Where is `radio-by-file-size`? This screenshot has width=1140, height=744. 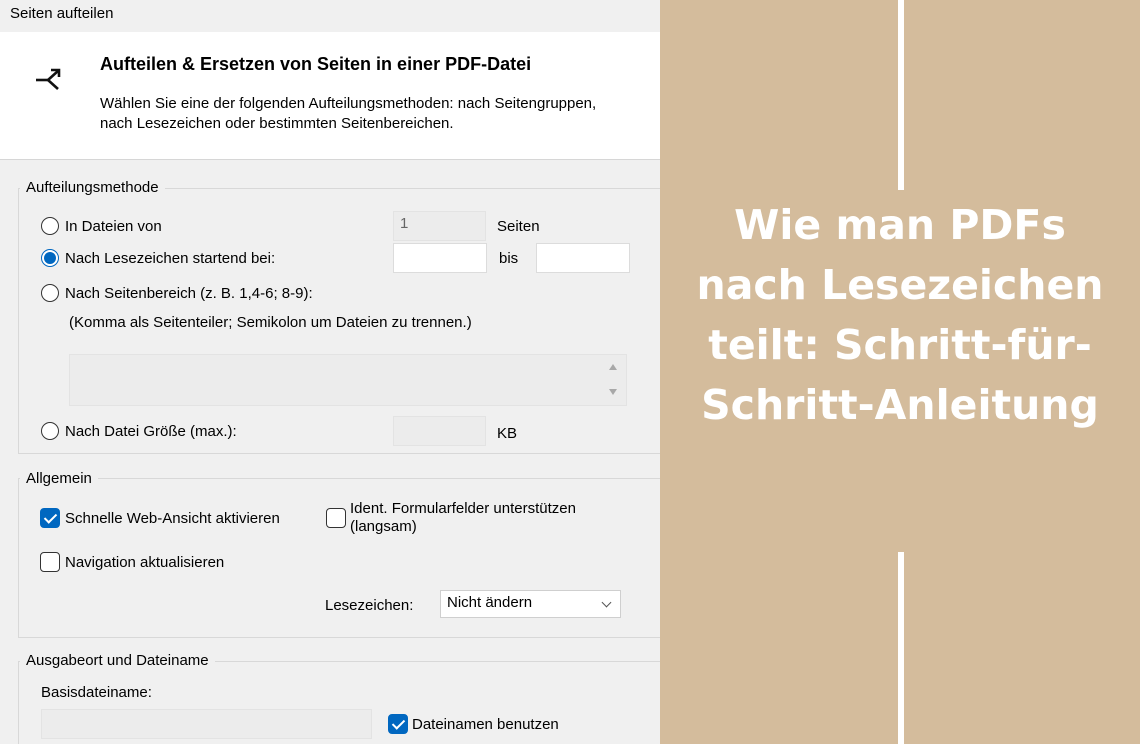
radio-by-file-size is located at coordinates (50, 431).